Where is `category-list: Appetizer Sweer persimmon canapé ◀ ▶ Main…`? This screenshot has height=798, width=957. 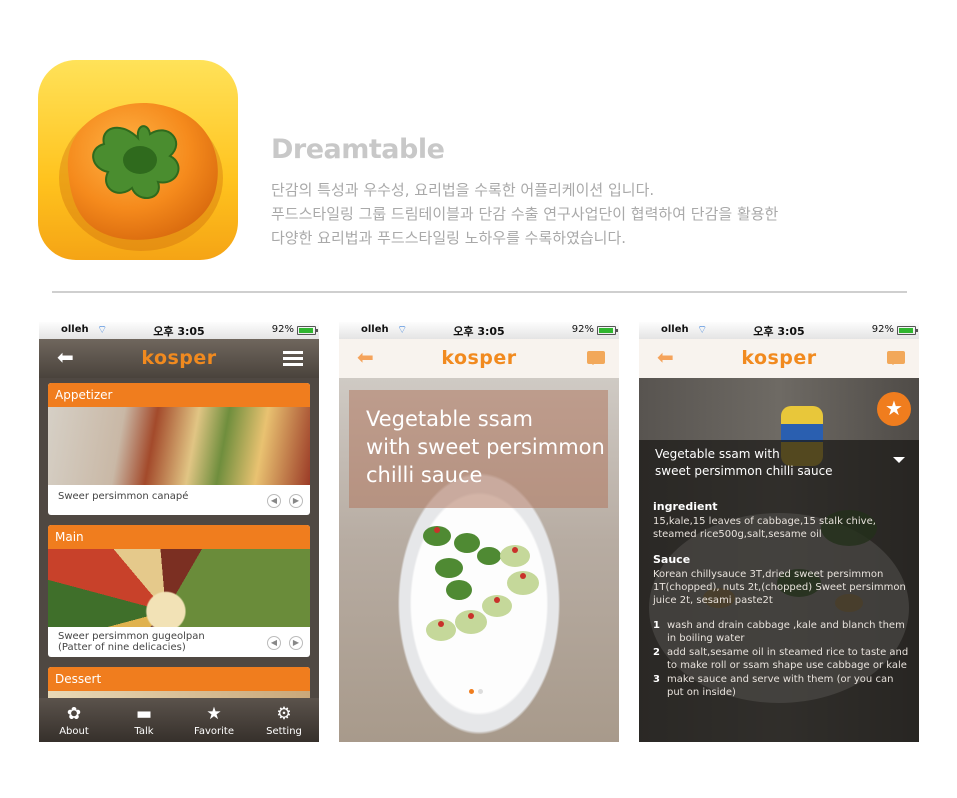 category-list: Appetizer Sweer persimmon canapé ◀ ▶ Main… is located at coordinates (179, 560).